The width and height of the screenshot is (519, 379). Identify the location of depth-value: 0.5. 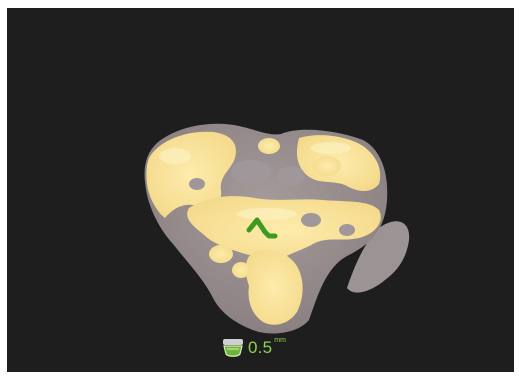
(260, 347).